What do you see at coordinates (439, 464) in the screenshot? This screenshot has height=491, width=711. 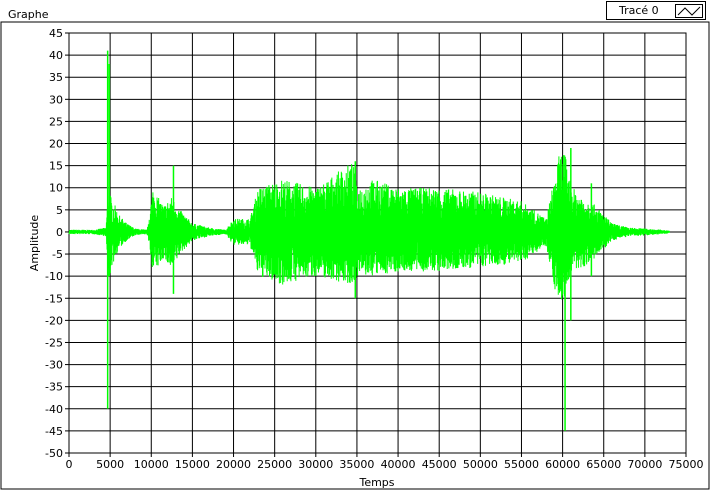 I see `x-tick-label: 45000` at bounding box center [439, 464].